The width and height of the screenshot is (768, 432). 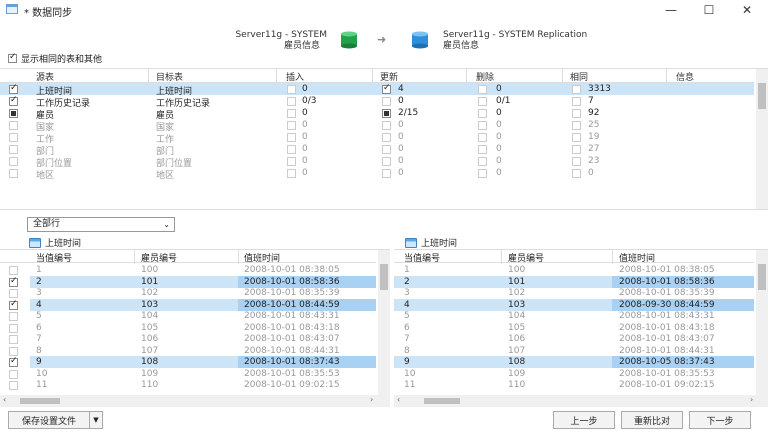 What do you see at coordinates (49, 420) in the screenshot?
I see `save-settings-button: 保存设置文件` at bounding box center [49, 420].